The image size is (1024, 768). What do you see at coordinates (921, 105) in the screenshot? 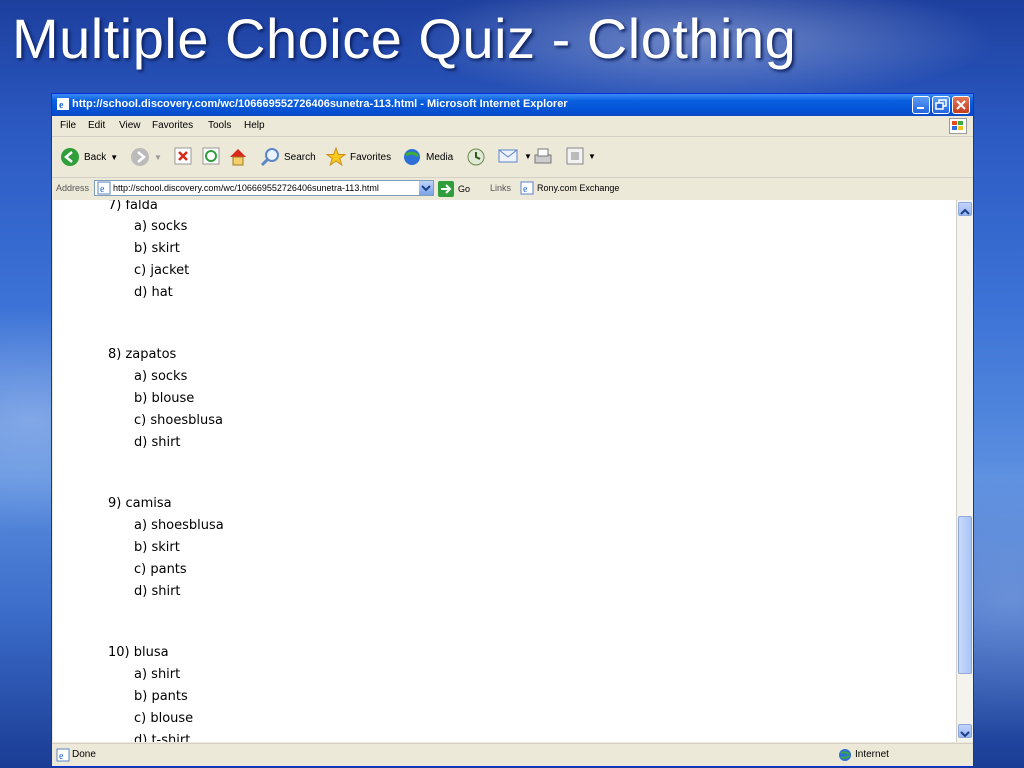
I see `minimize-button` at bounding box center [921, 105].